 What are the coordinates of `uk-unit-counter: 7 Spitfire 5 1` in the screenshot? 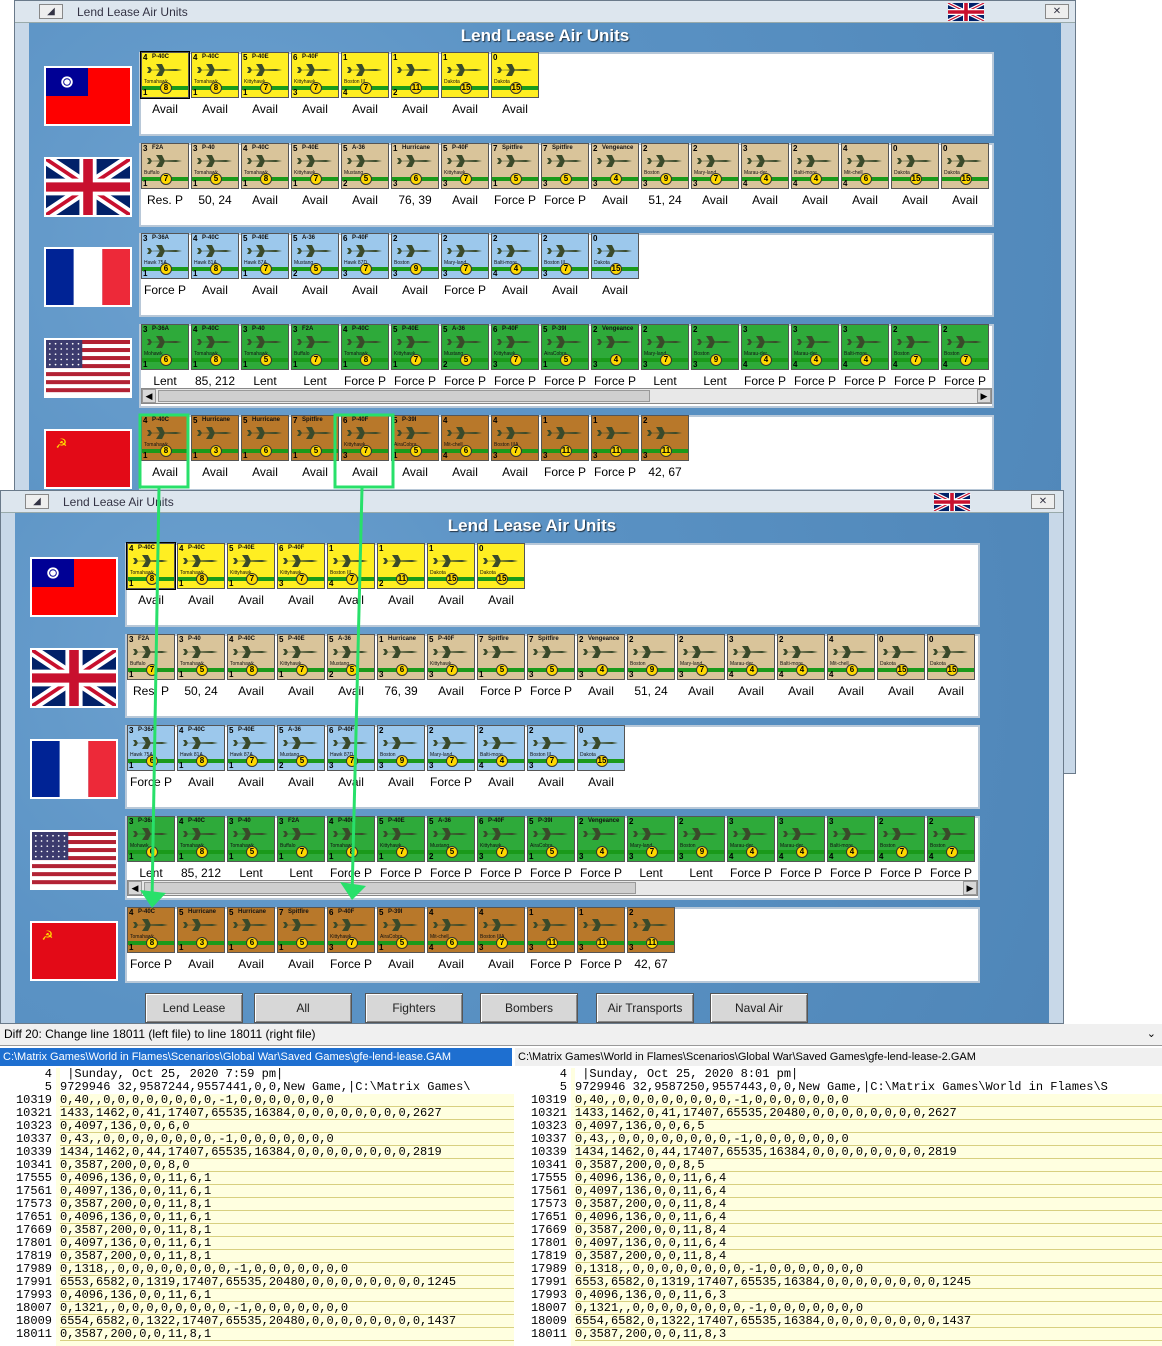 It's located at (515, 166).